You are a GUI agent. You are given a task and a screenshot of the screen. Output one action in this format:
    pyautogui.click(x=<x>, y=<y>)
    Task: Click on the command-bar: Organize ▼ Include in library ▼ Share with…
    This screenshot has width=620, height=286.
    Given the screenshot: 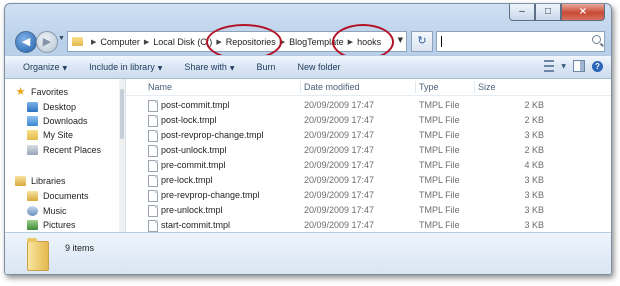 What is the action you would take?
    pyautogui.click(x=308, y=67)
    